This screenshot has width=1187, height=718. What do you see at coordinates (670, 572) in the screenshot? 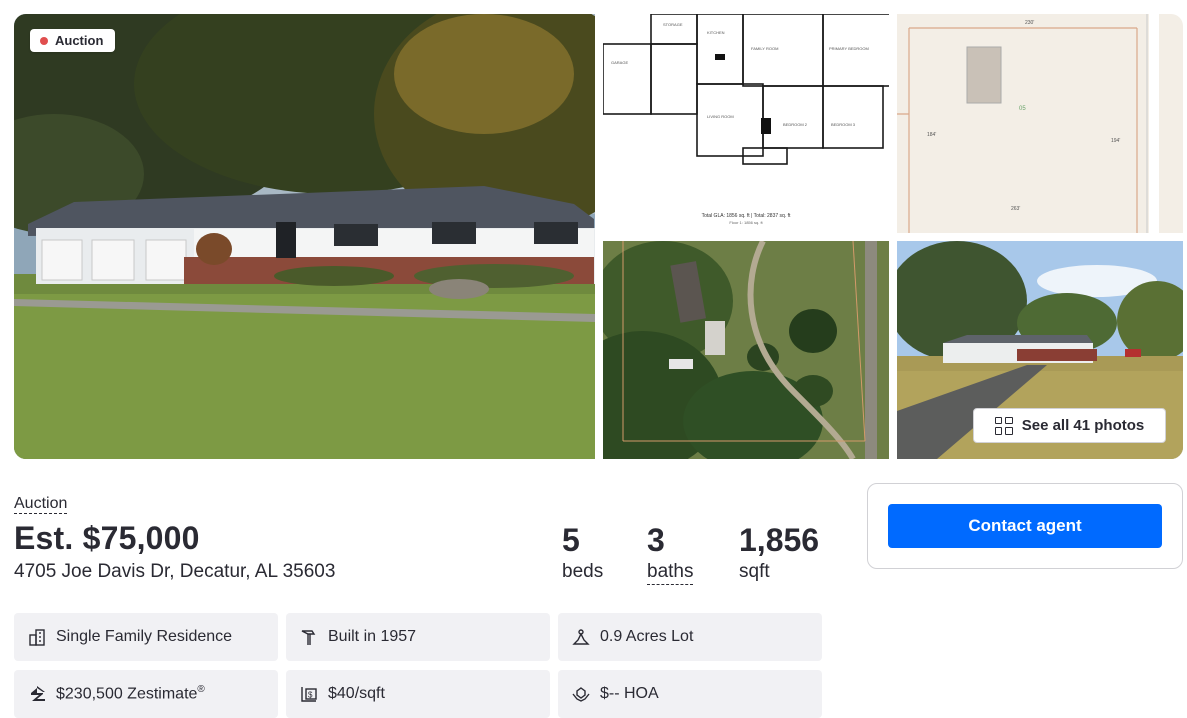
I see `baths-label: baths` at bounding box center [670, 572].